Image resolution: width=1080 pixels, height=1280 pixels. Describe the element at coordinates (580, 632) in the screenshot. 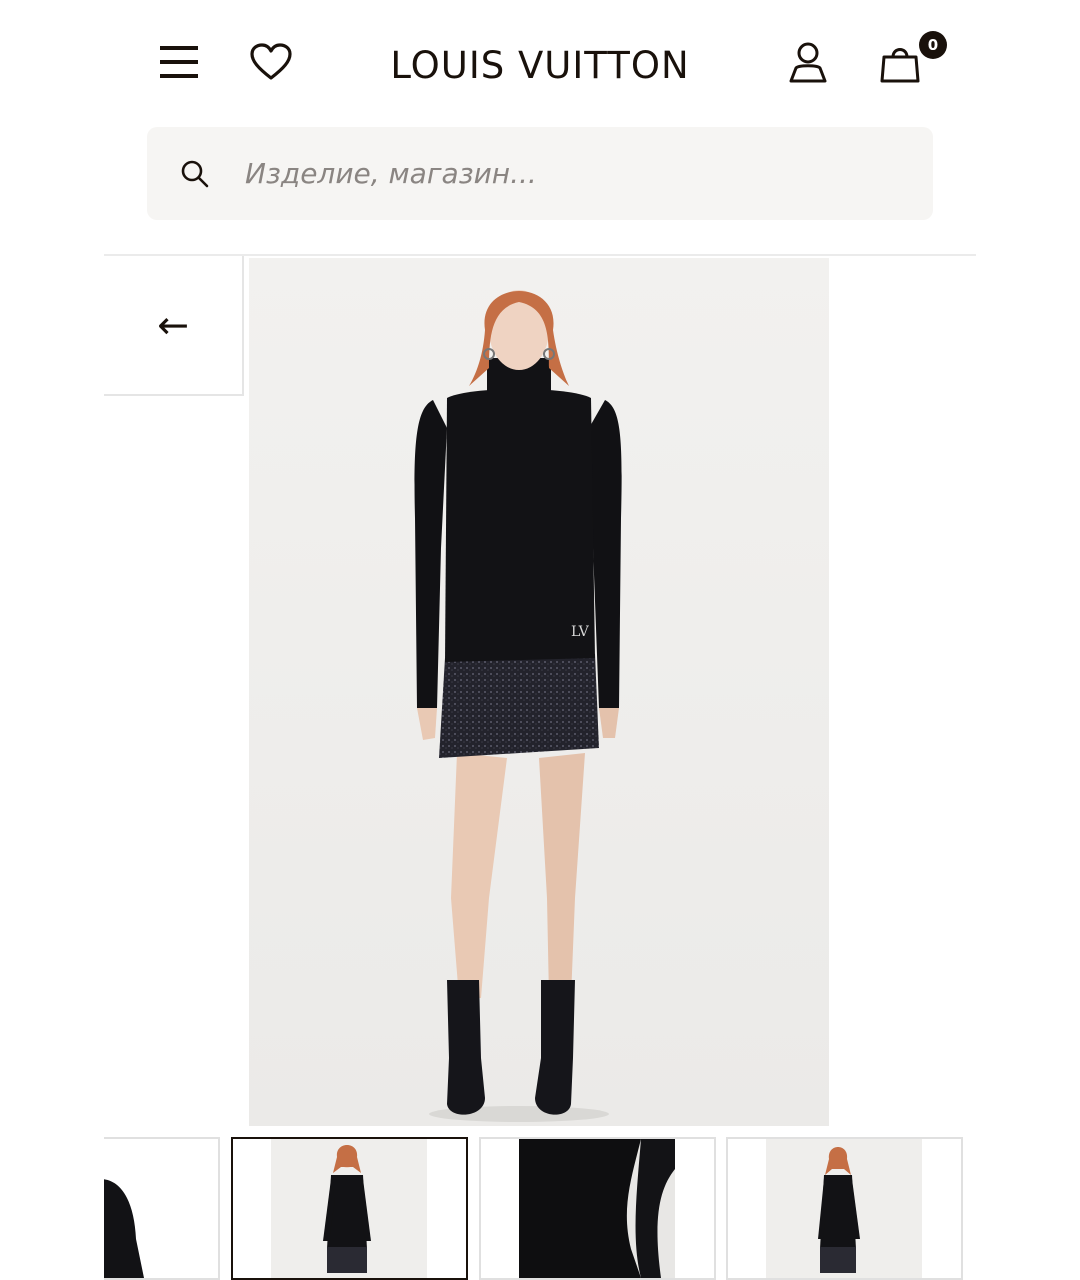

I see `svg-text: LV` at that location.